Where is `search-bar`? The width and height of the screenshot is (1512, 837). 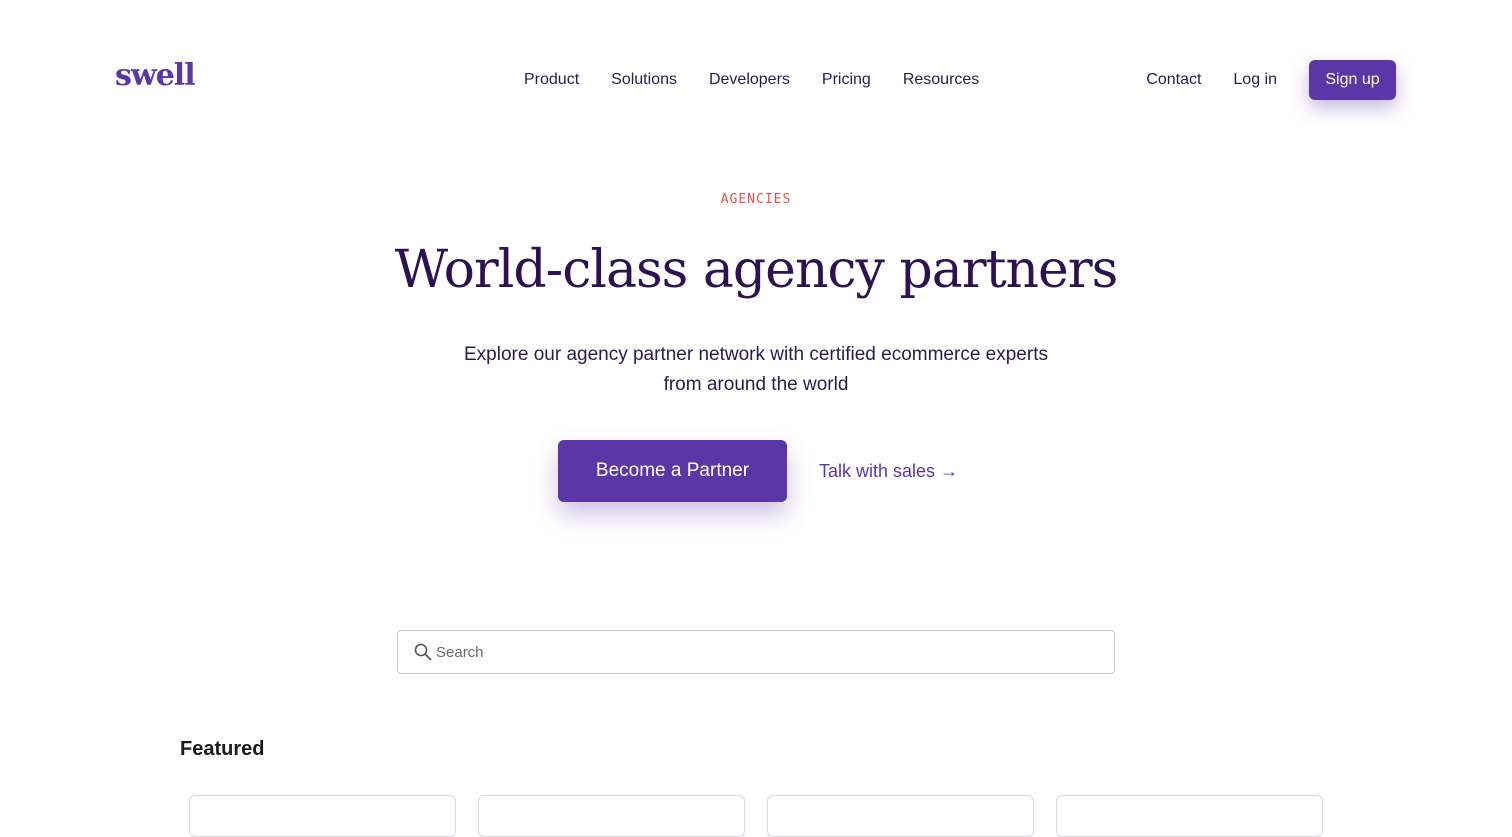
search-bar is located at coordinates (756, 652).